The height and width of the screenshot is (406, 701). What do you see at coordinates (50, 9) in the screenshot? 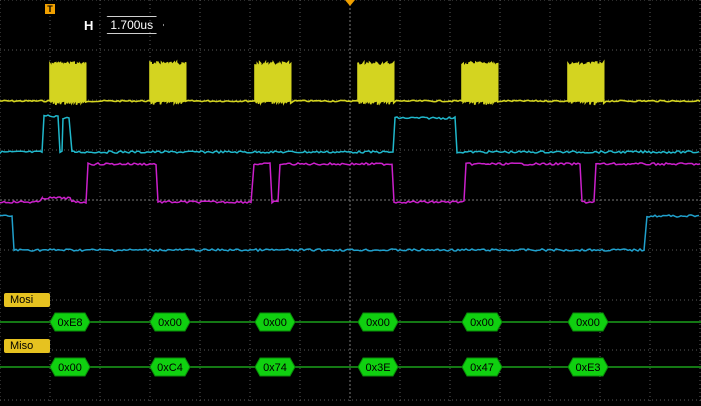
I see `trigger-position-marker: T` at bounding box center [50, 9].